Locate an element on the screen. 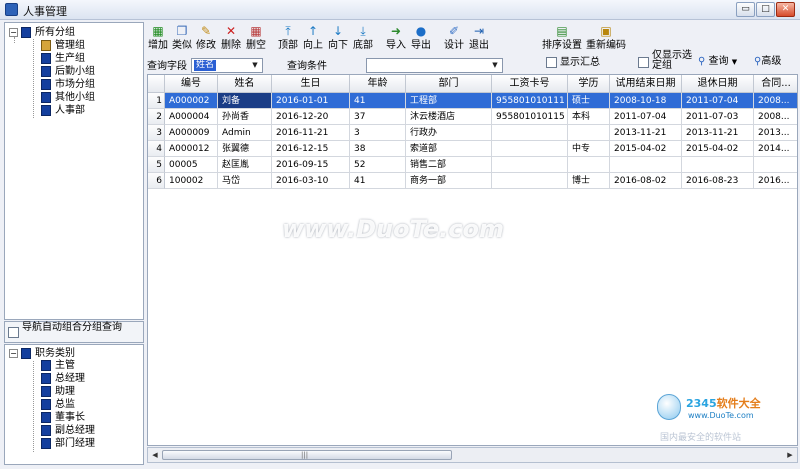 This screenshot has width=800, height=469. recode-button: ▣ 重新编码 is located at coordinates (606, 40).